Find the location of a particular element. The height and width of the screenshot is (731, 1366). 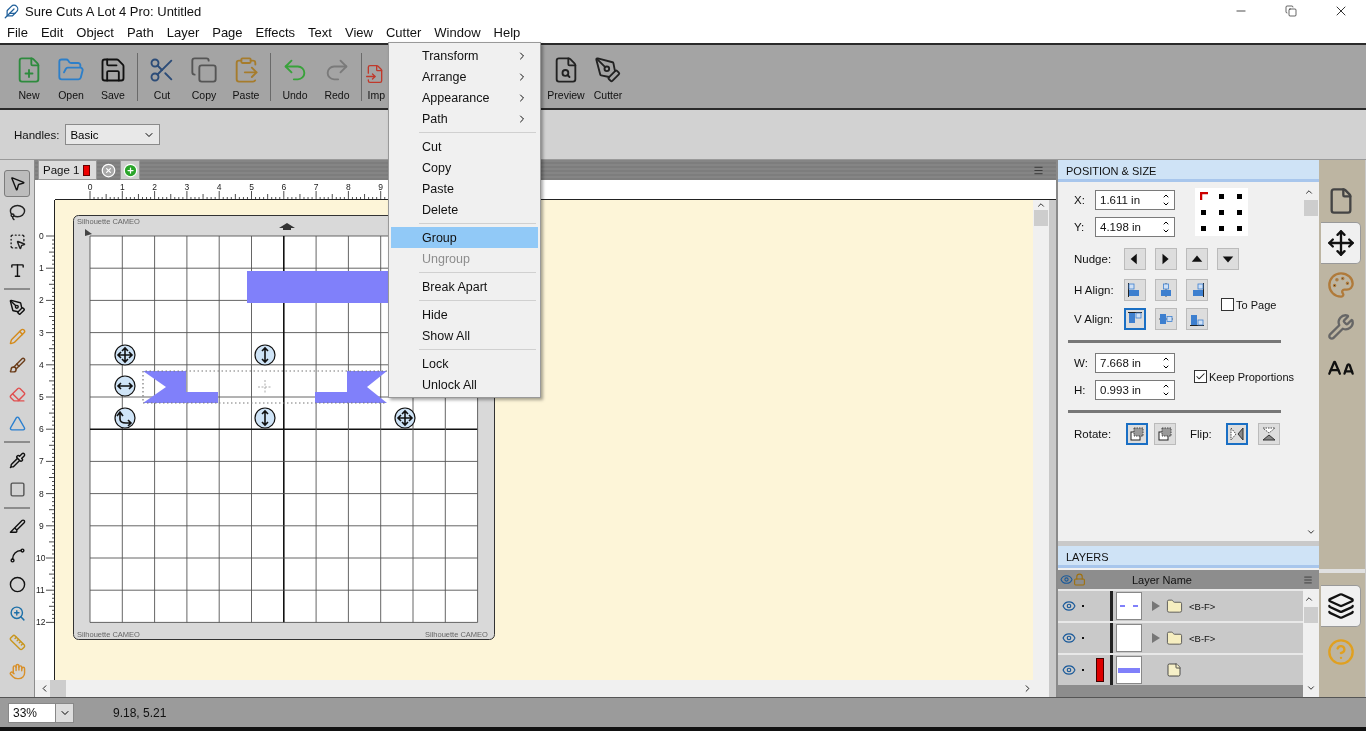

menu-item: Text is located at coordinates (319, 32).